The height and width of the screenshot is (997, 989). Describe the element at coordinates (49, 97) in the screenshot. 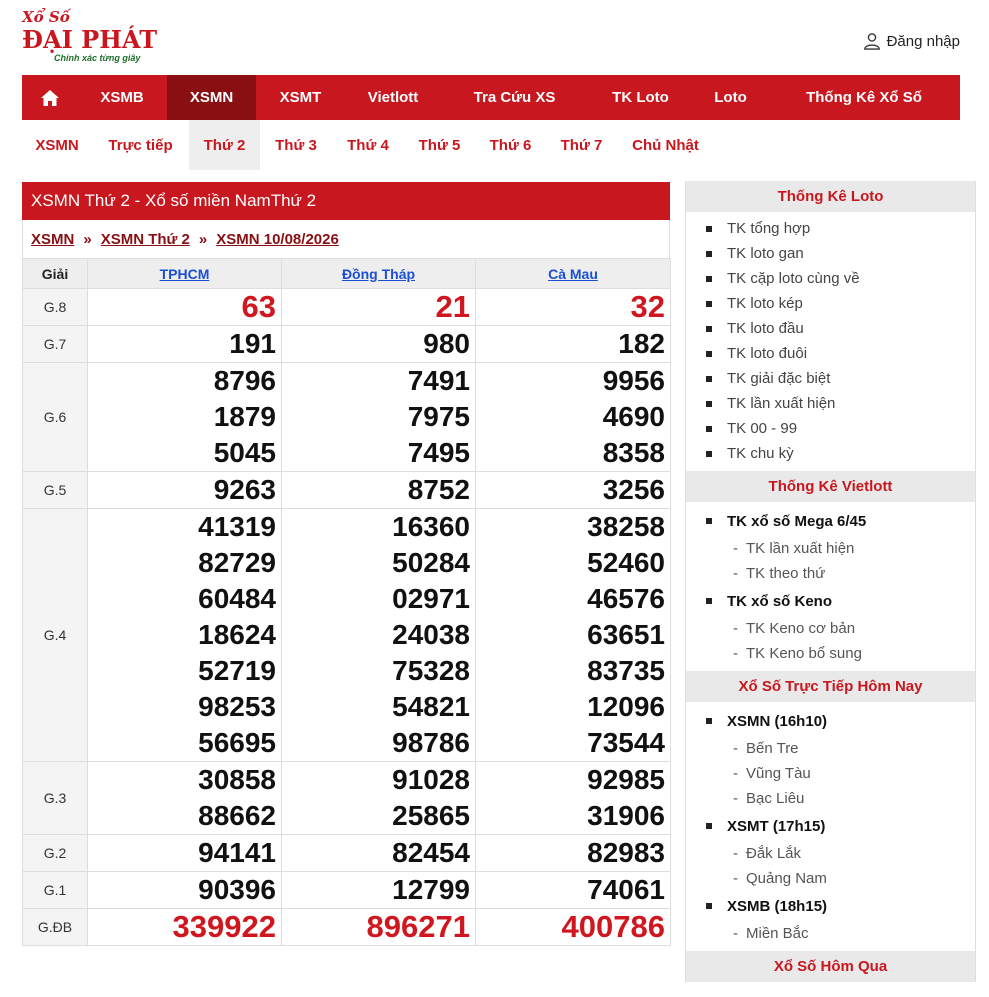

I see `nav-home` at that location.